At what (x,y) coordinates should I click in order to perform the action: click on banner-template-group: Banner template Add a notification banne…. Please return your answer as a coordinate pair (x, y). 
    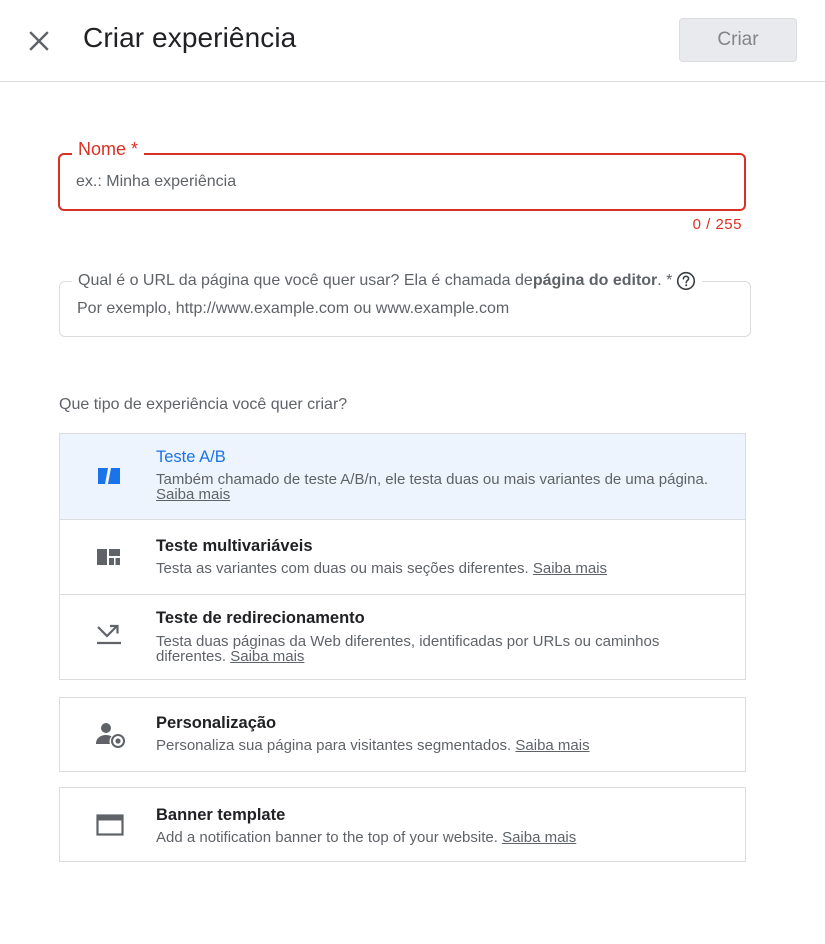
    Looking at the image, I should click on (402, 824).